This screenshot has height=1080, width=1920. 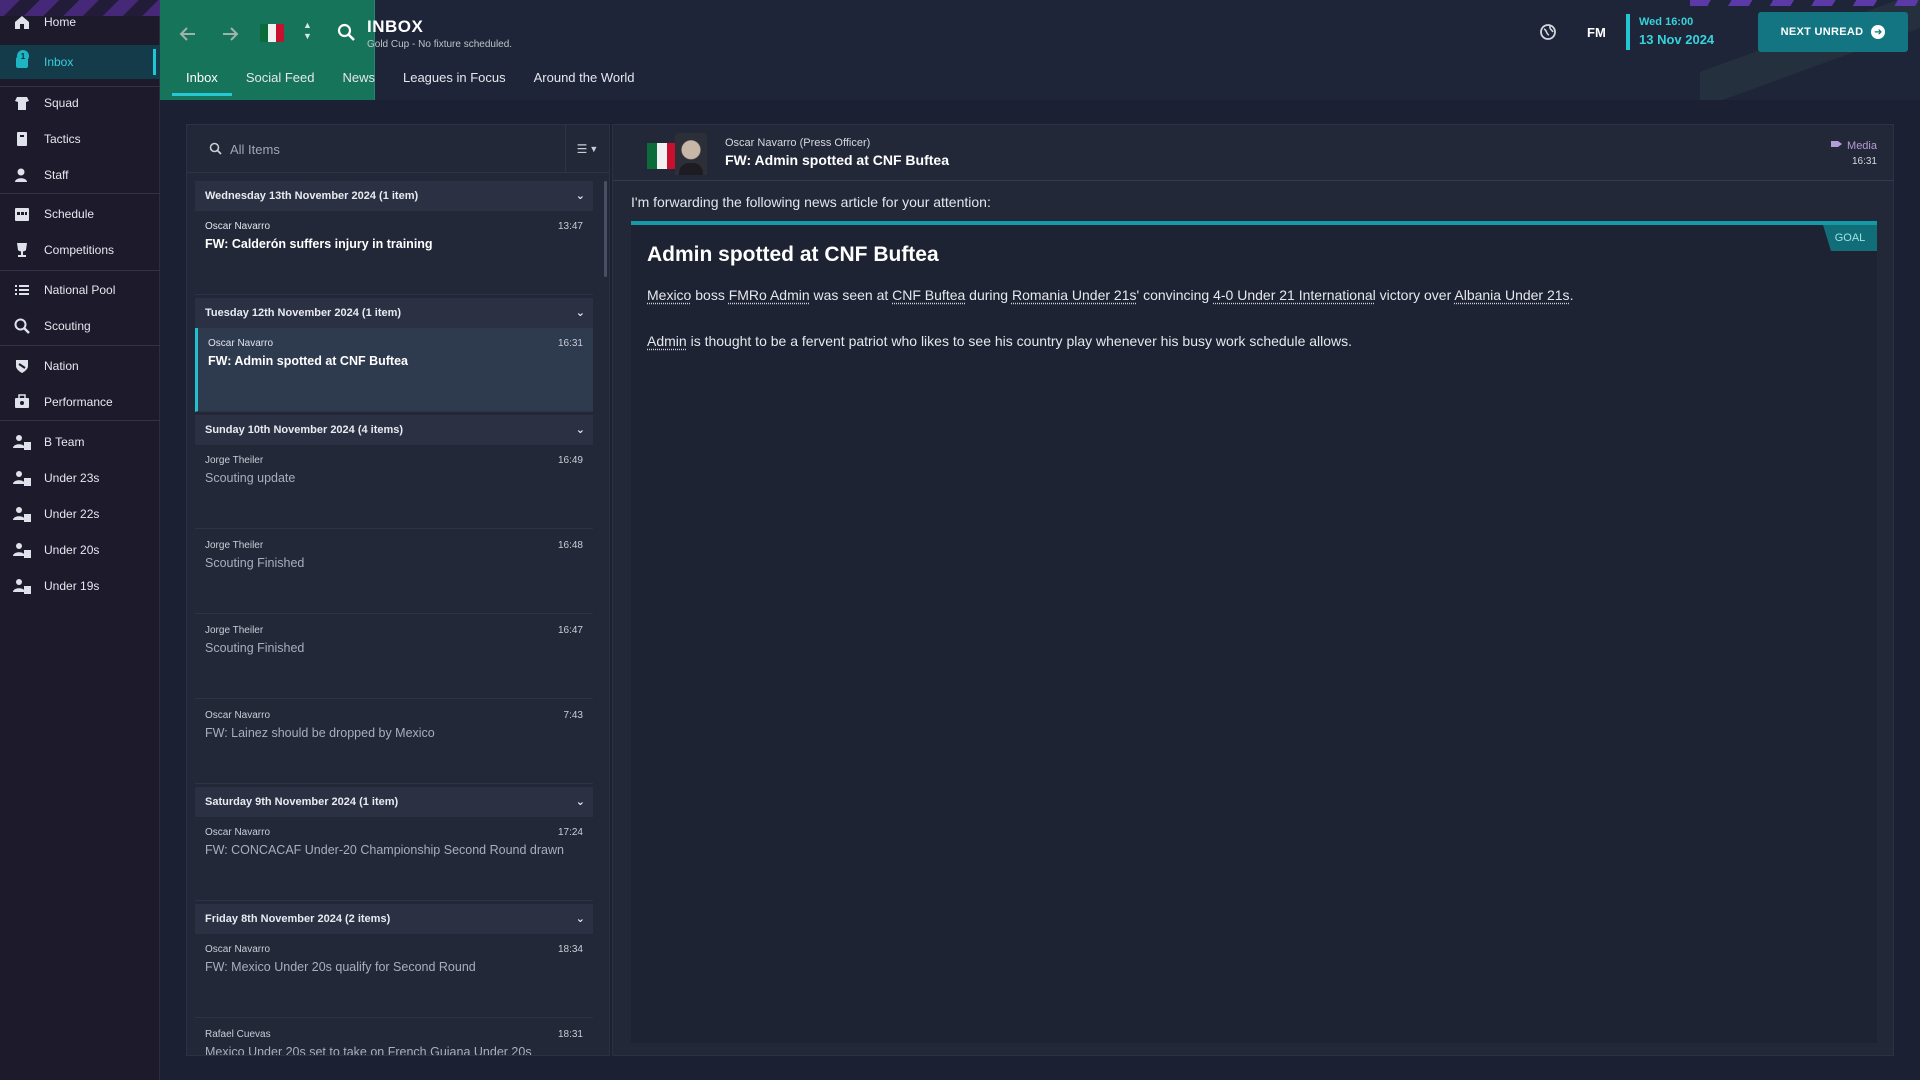 What do you see at coordinates (1511, 295) in the screenshot?
I see `link-opponent: Albania Under 21s` at bounding box center [1511, 295].